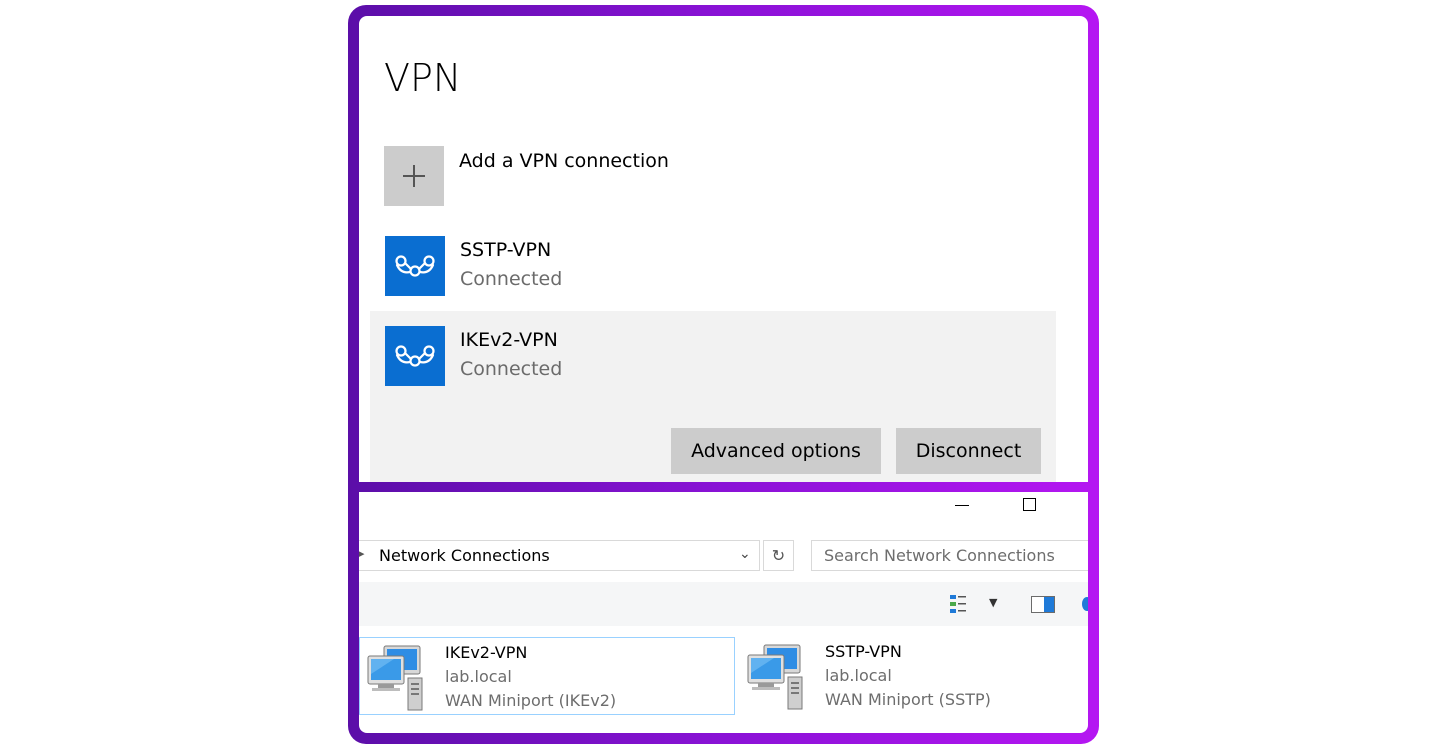 The width and height of the screenshot is (1456, 748). What do you see at coordinates (423, 78) in the screenshot?
I see `page-title: VPN` at bounding box center [423, 78].